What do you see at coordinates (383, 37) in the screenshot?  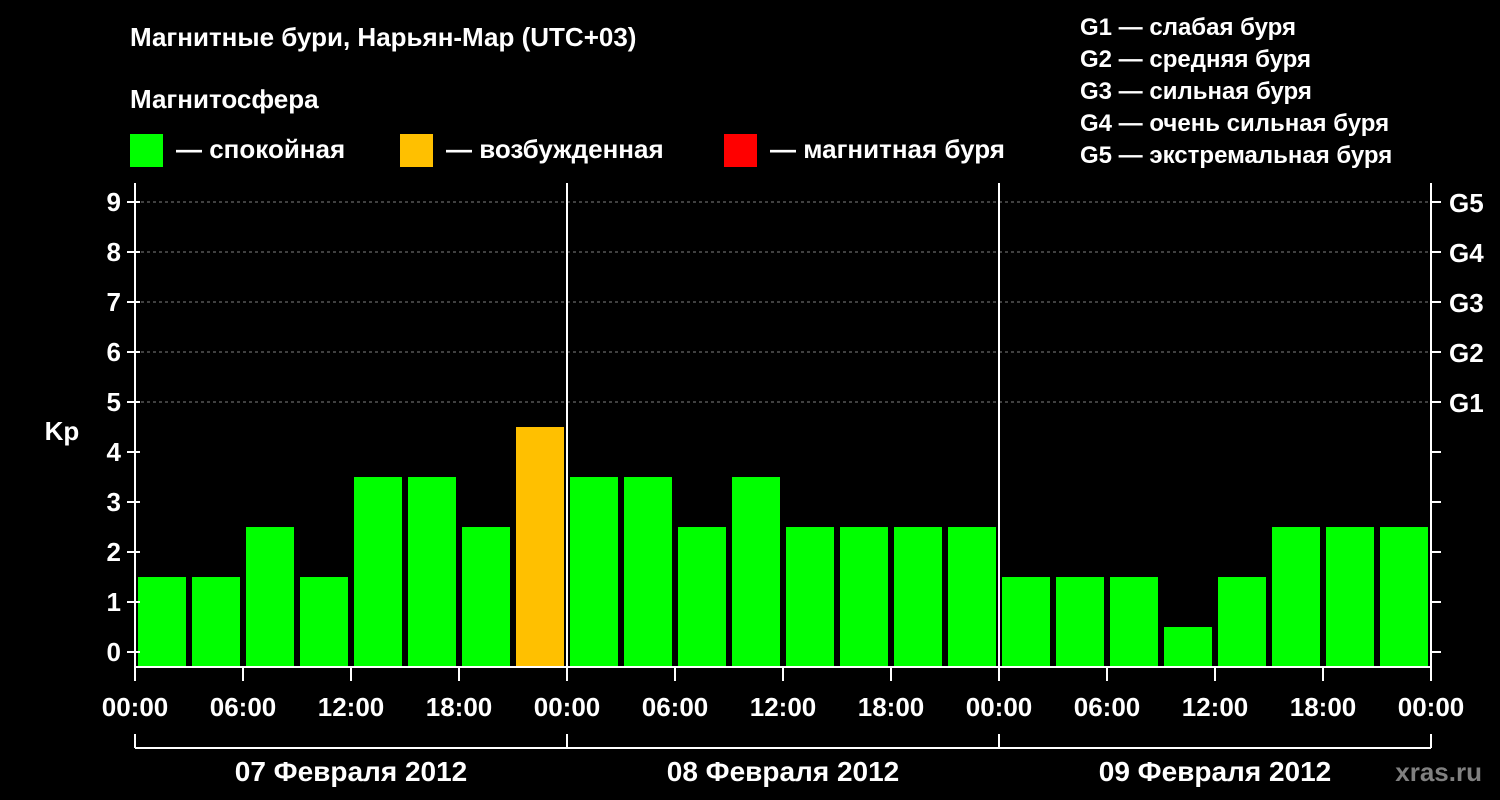 I see `chart-title: Магнитные бури, Нарьян-Мар (UTC+03)` at bounding box center [383, 37].